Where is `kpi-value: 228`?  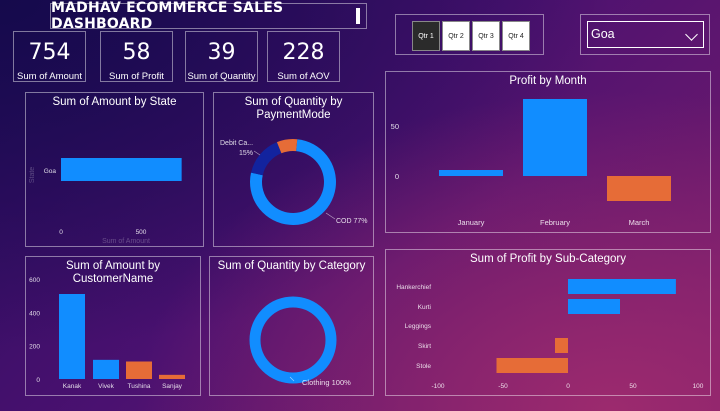 kpi-value: 228 is located at coordinates (303, 52).